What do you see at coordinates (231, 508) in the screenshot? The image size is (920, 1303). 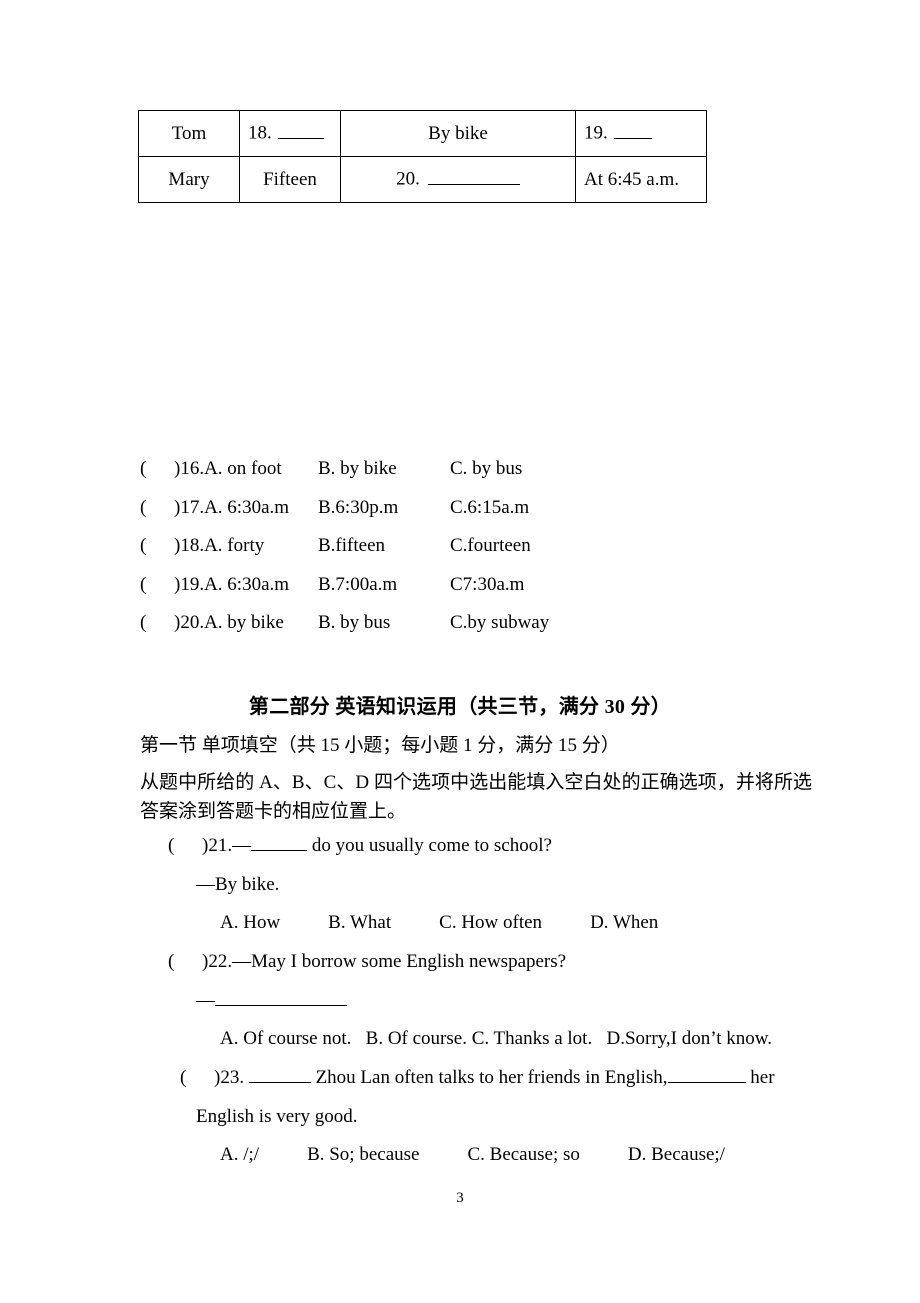 I see `listening-choice-17-option-a: )17.A. 6:30a.m` at bounding box center [231, 508].